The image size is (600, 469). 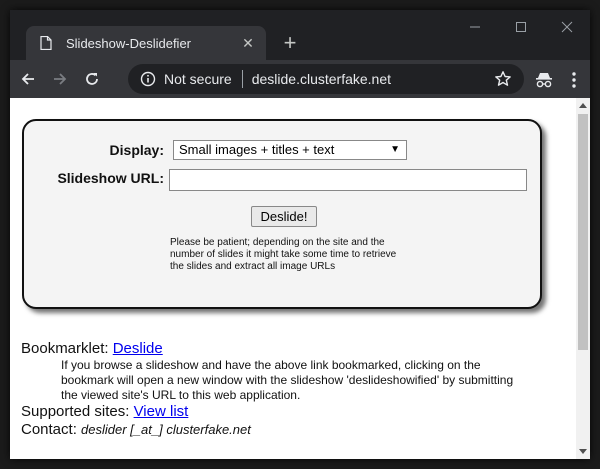 What do you see at coordinates (544, 80) in the screenshot?
I see `incognito-extension-icon` at bounding box center [544, 80].